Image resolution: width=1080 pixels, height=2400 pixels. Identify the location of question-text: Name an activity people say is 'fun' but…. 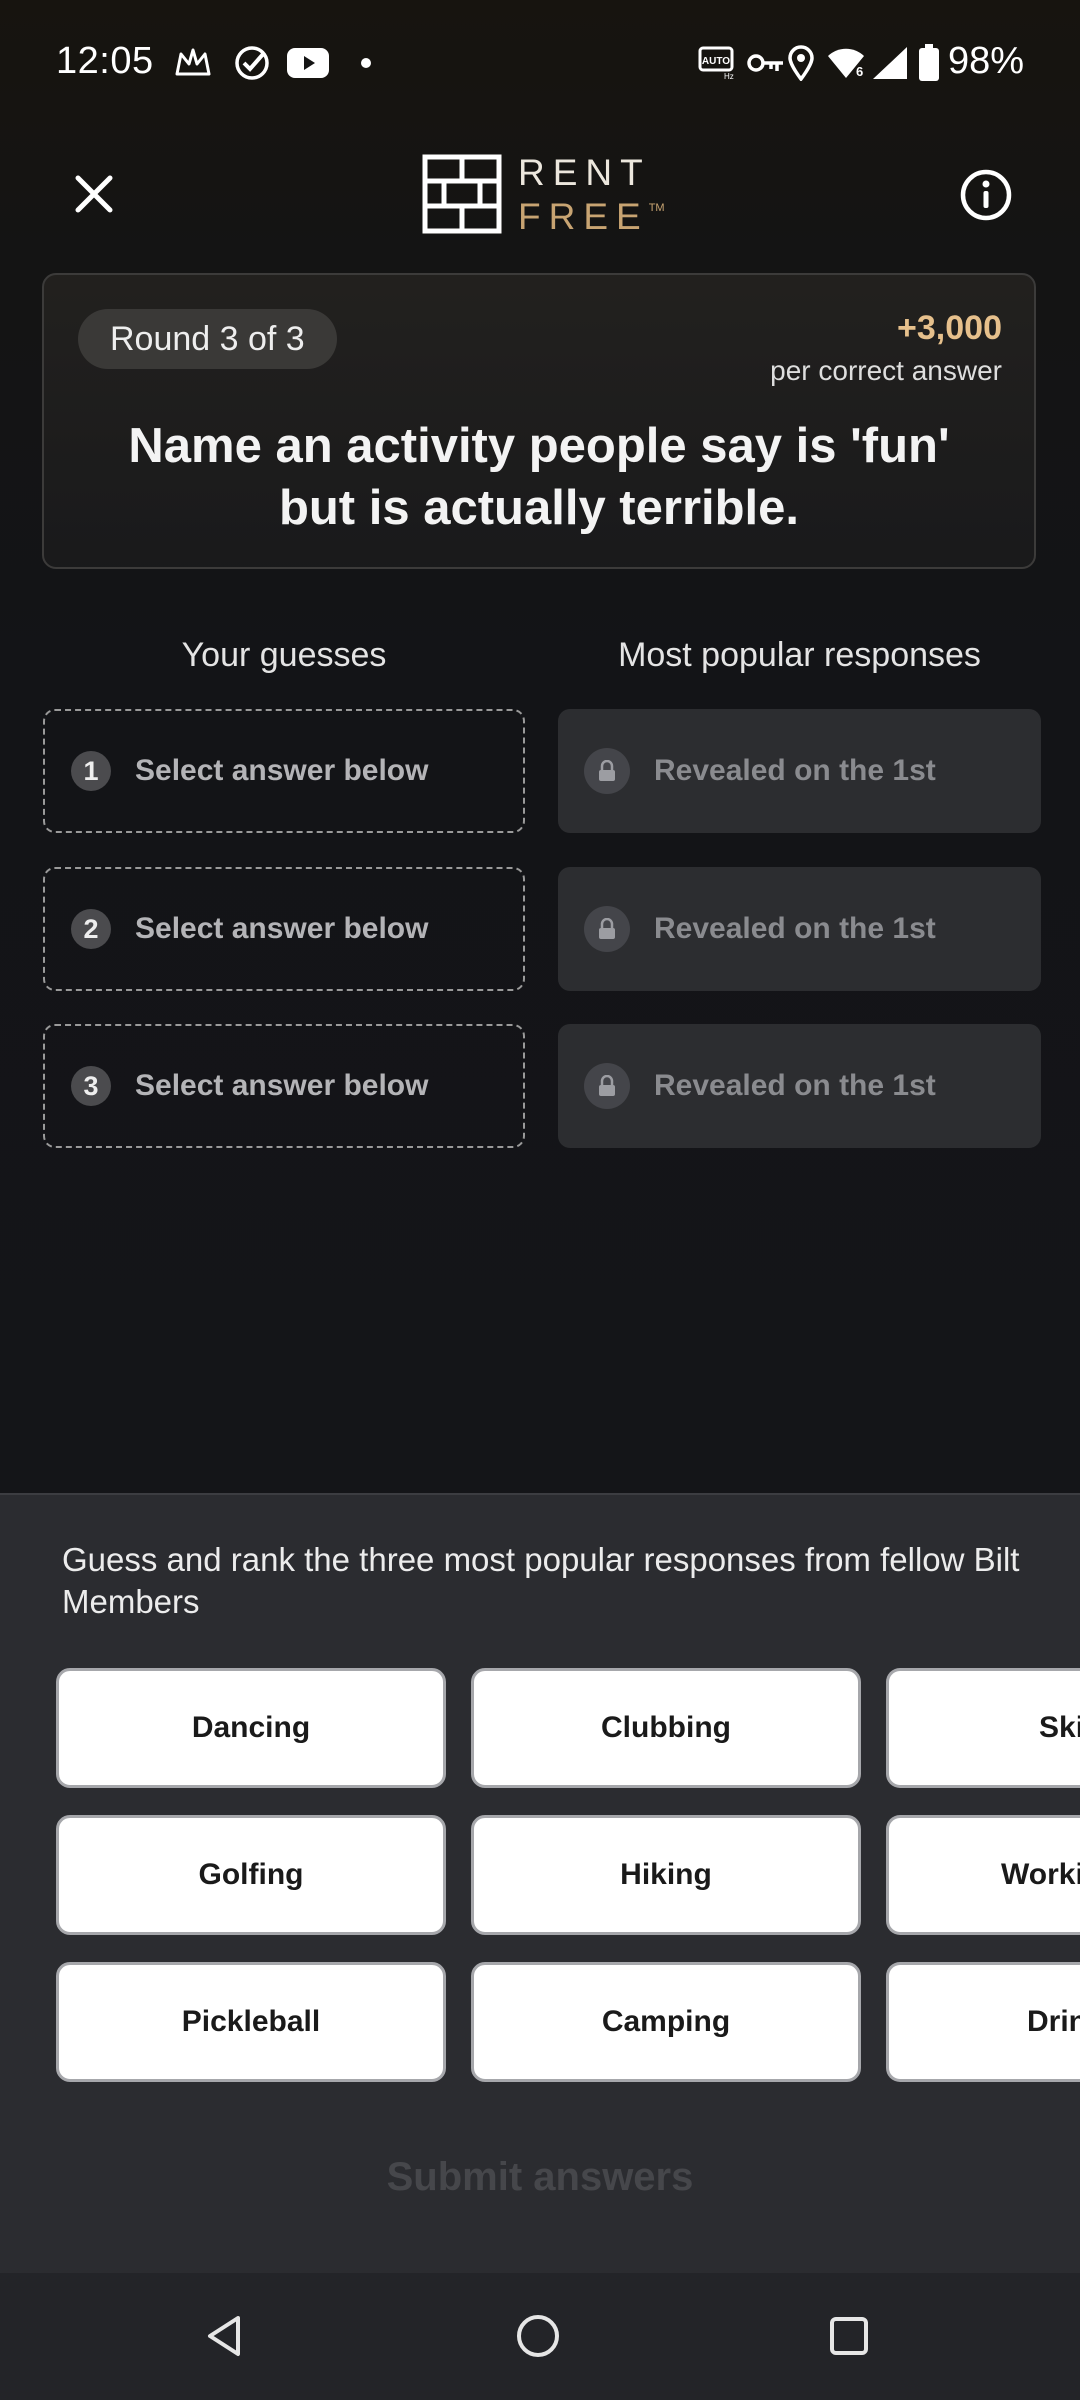
(539, 477).